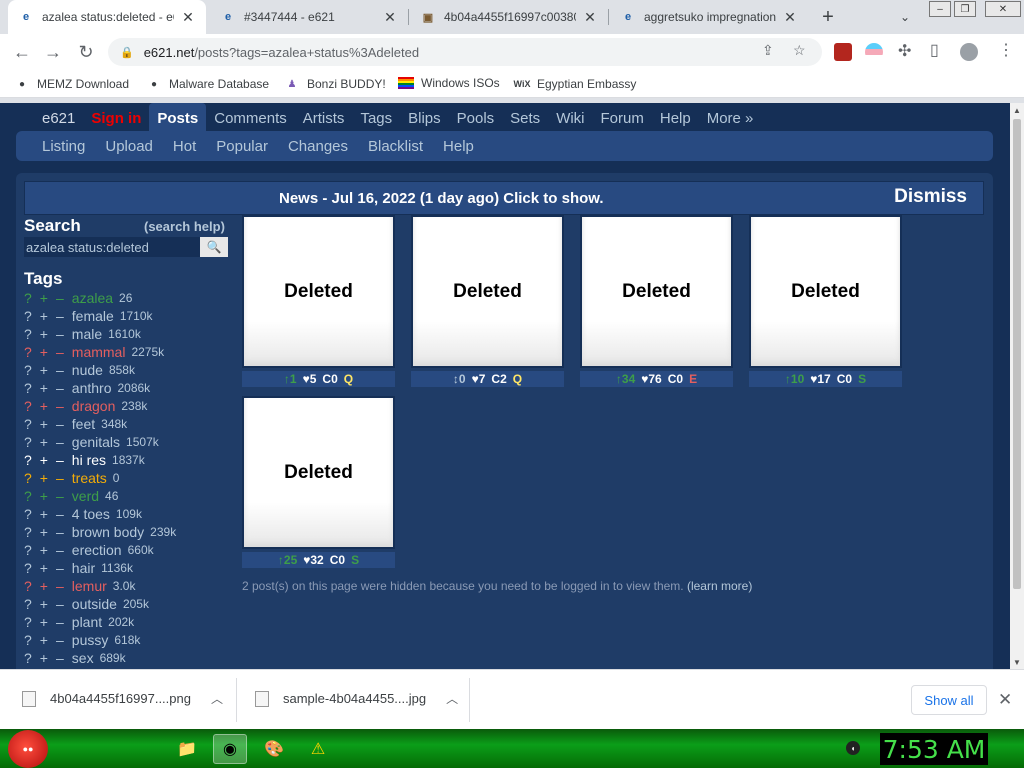 The image size is (1024, 768). What do you see at coordinates (874, 52) in the screenshot?
I see `trans-flag-extension-icon` at bounding box center [874, 52].